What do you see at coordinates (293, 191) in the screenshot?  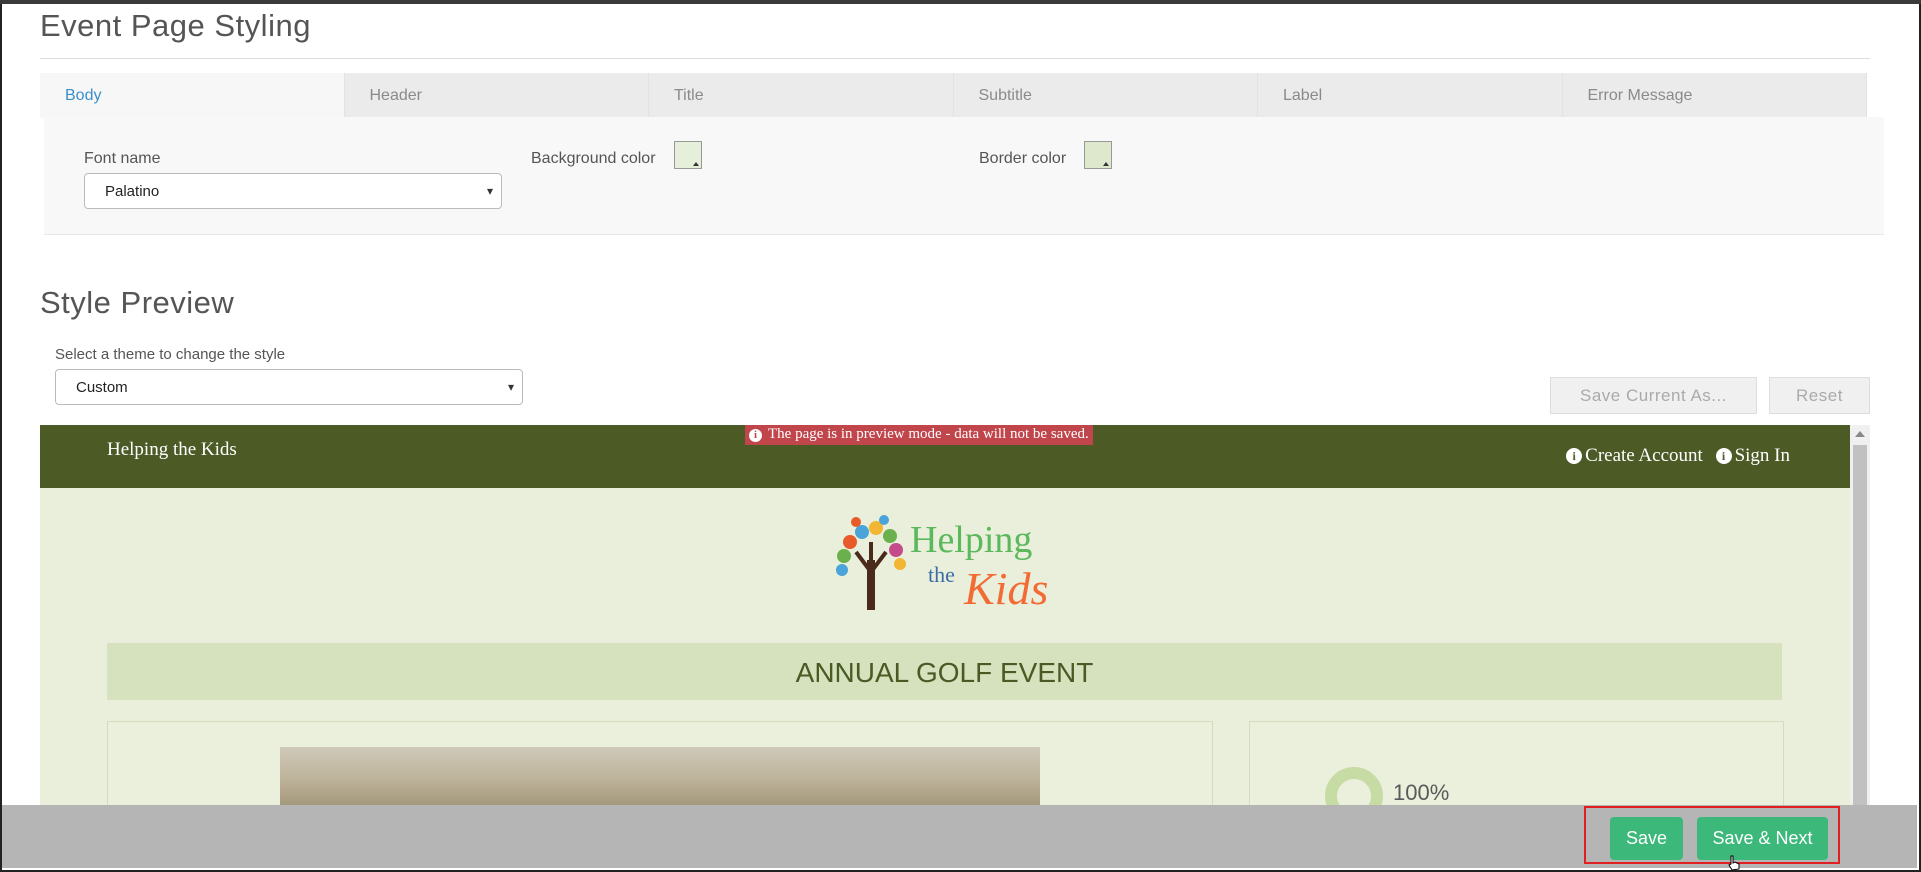 I see `font-name-select: Palatino ▾` at bounding box center [293, 191].